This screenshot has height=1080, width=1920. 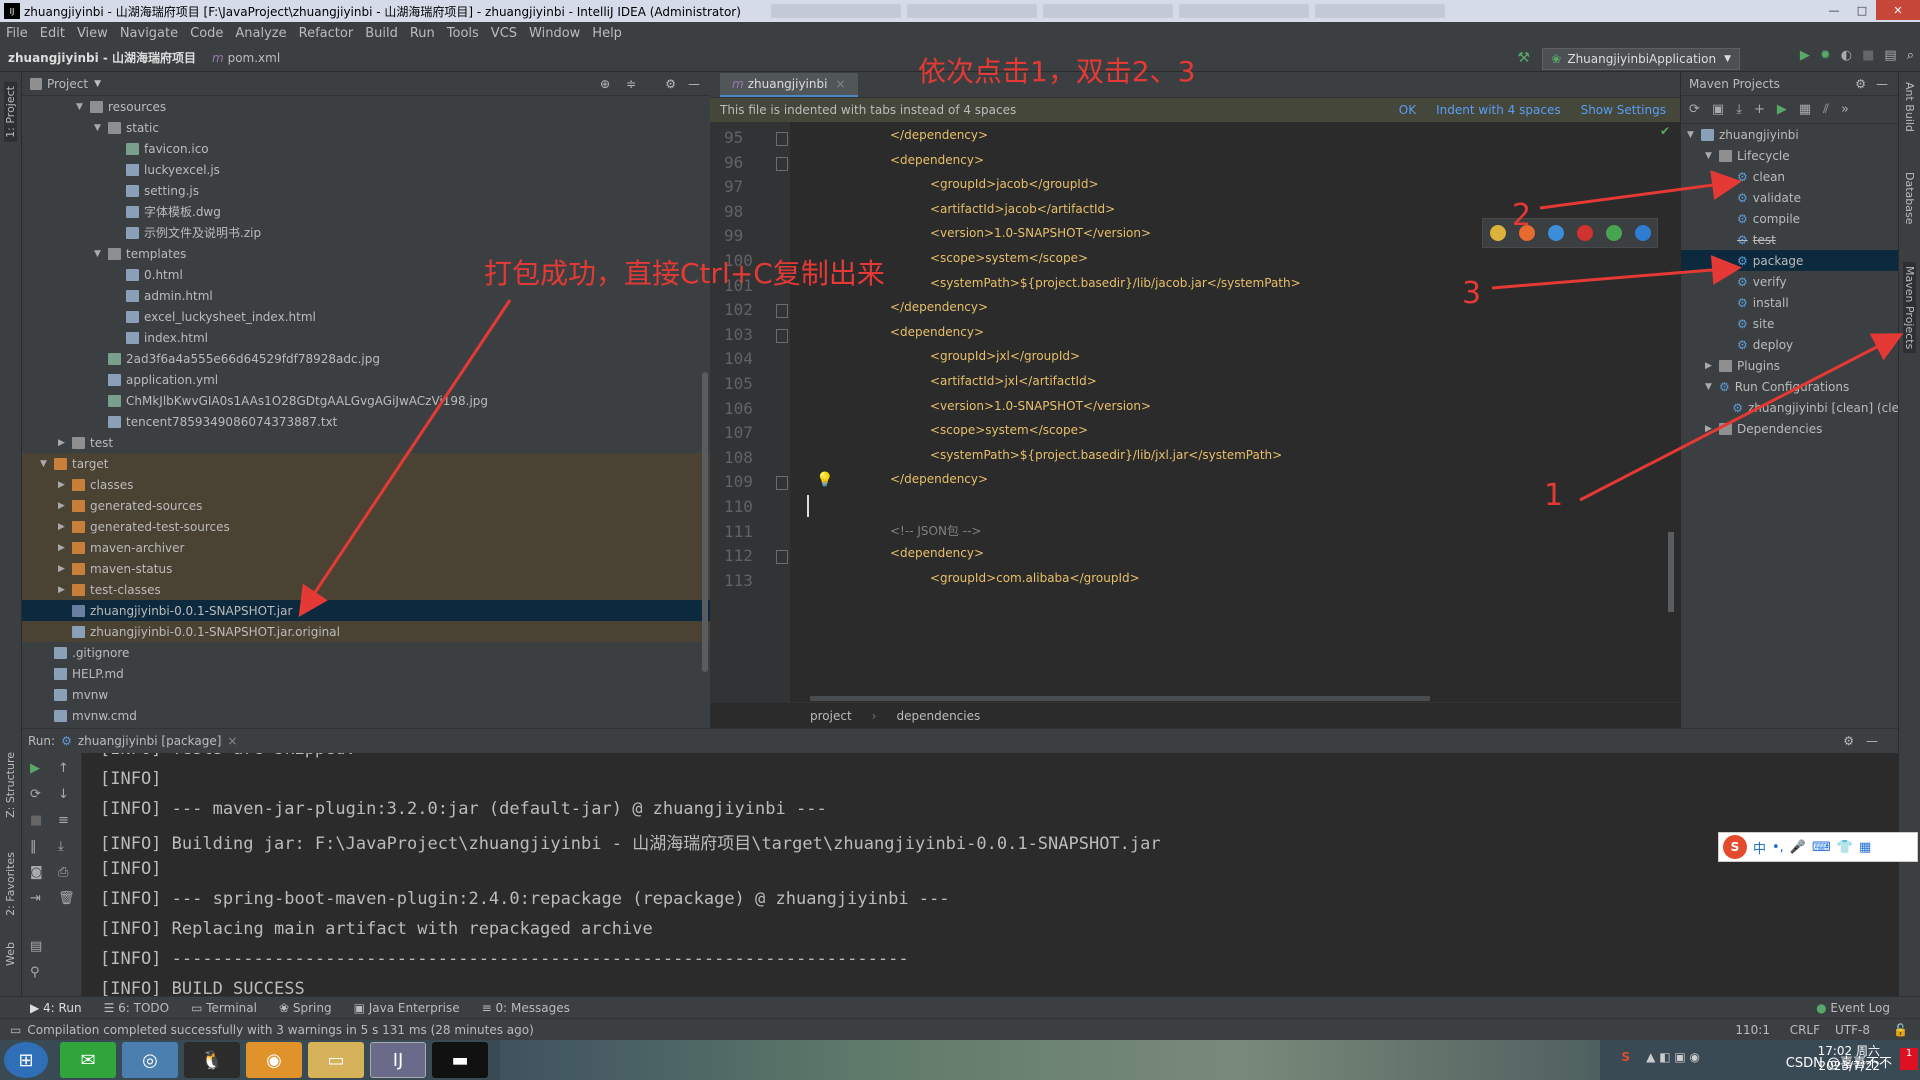 What do you see at coordinates (63, 820) in the screenshot?
I see `soft-wrap-icon: ≡` at bounding box center [63, 820].